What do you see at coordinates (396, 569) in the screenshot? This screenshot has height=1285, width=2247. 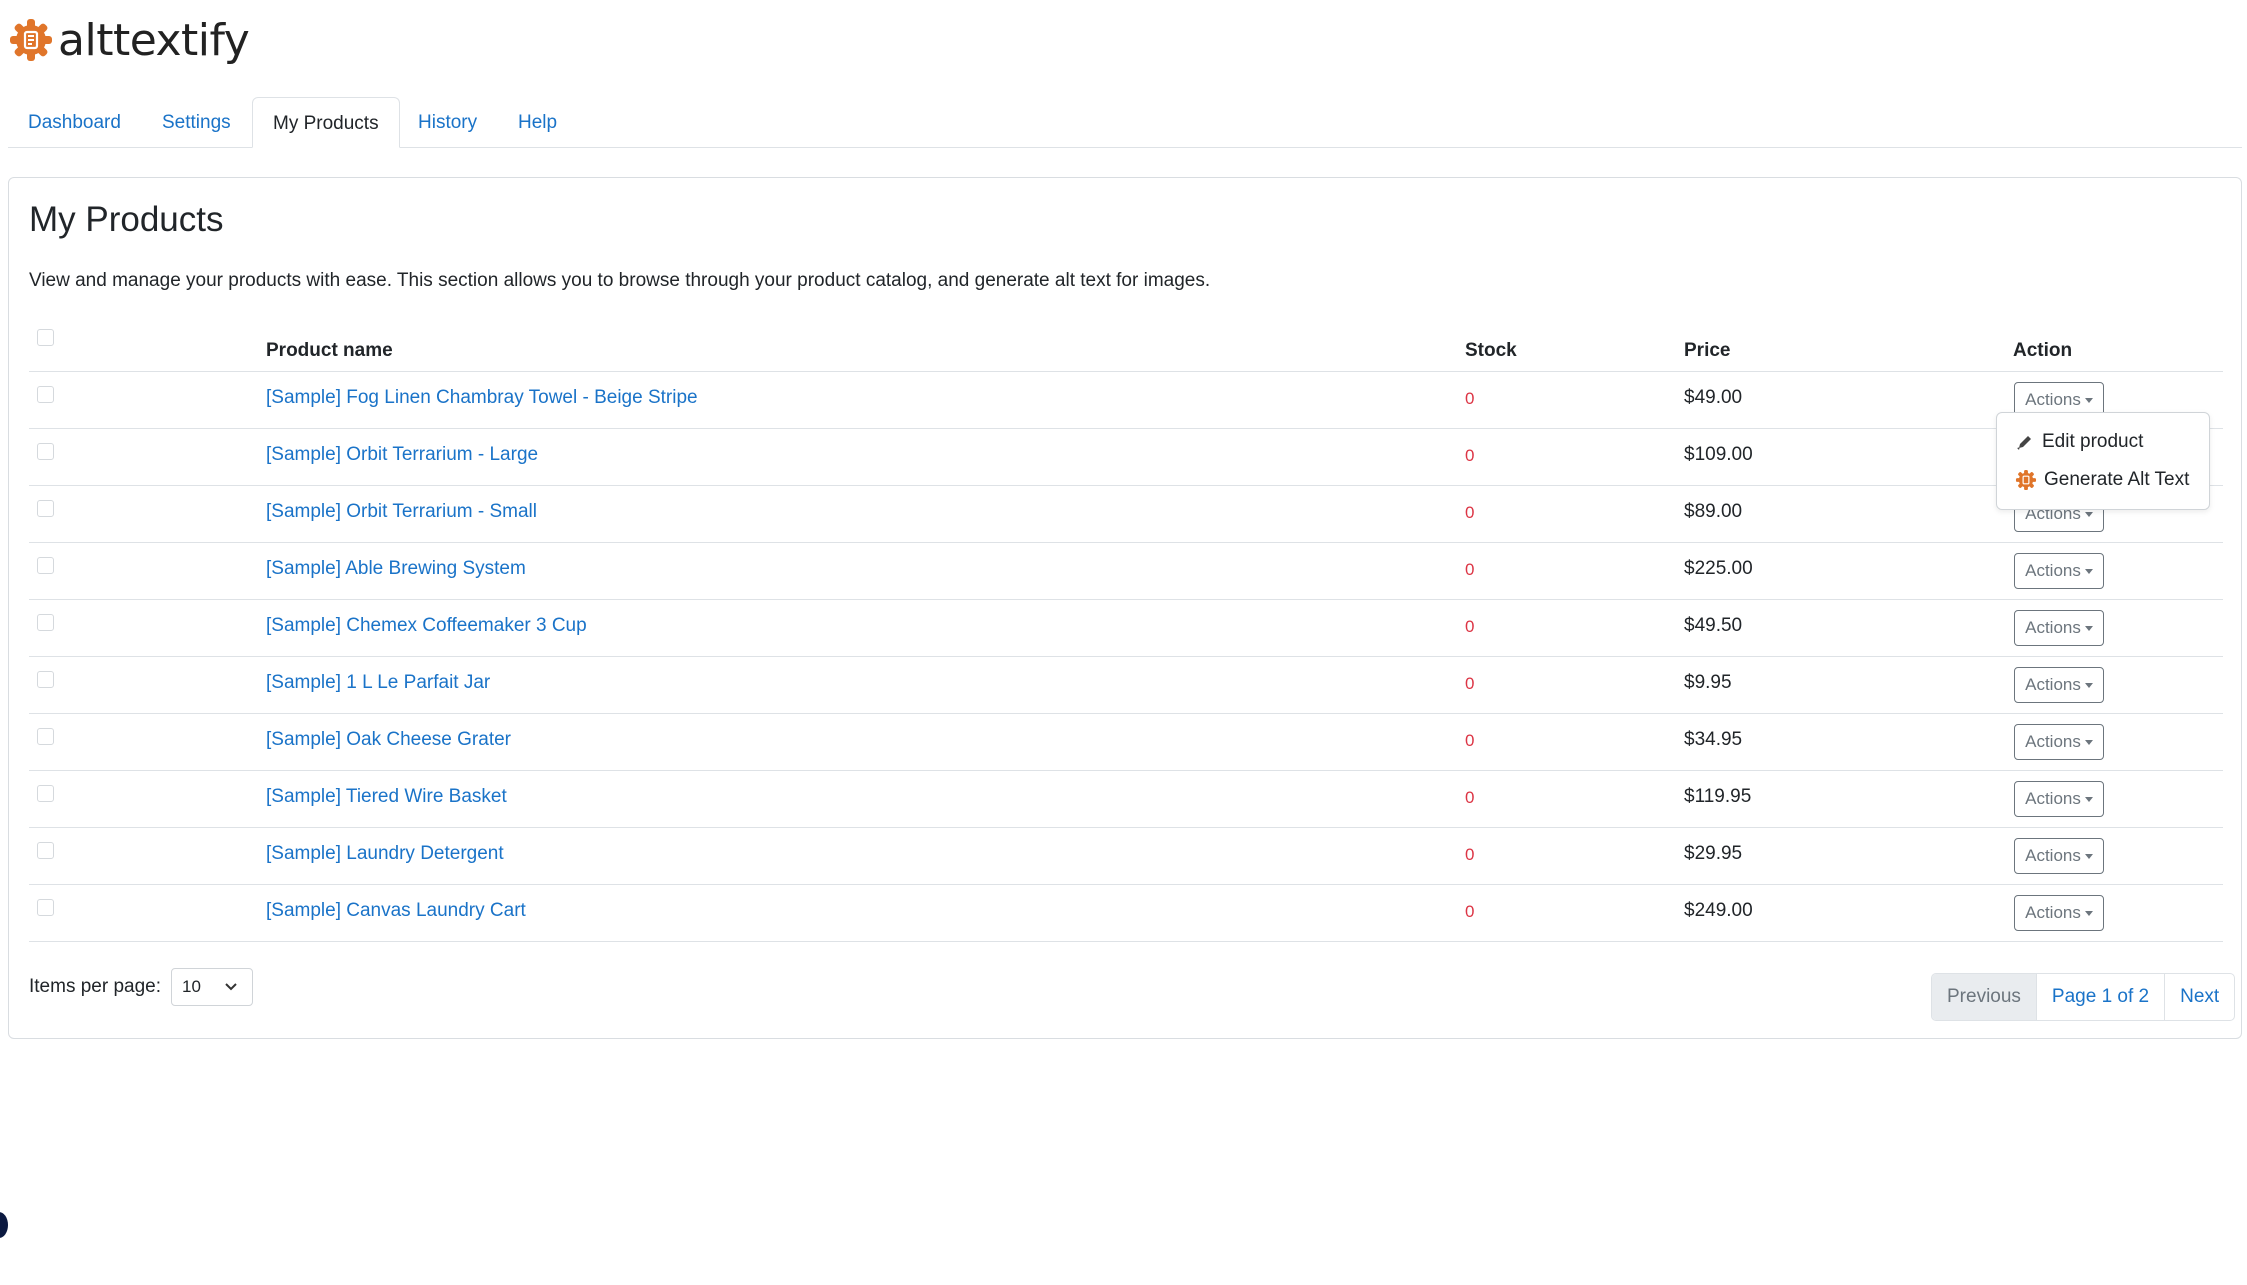 I see `product-name-link: [Sample] Able Brewing System` at bounding box center [396, 569].